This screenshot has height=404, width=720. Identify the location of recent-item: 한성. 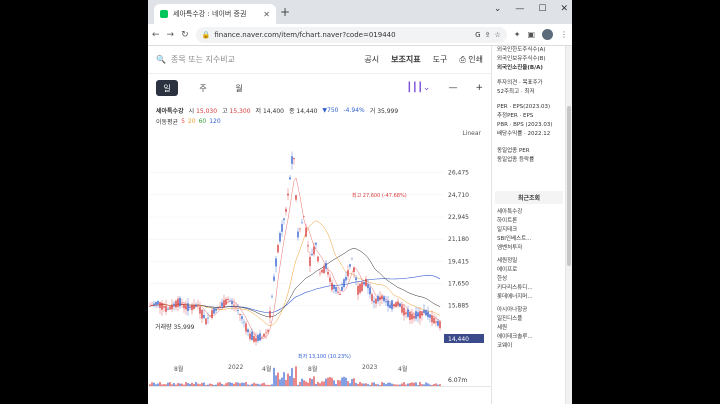
(529, 279).